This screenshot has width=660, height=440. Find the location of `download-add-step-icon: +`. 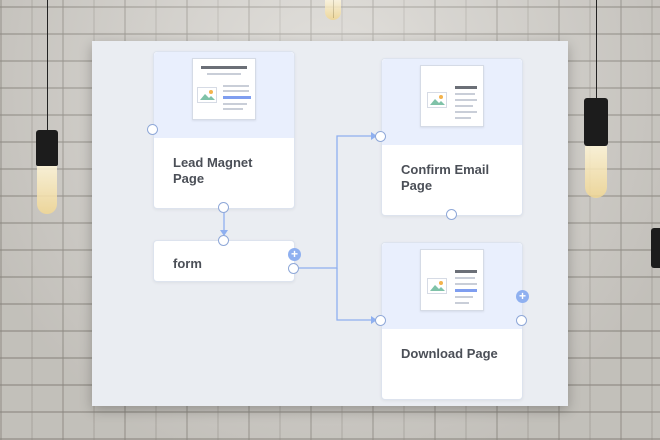

download-add-step-icon: + is located at coordinates (522, 296).